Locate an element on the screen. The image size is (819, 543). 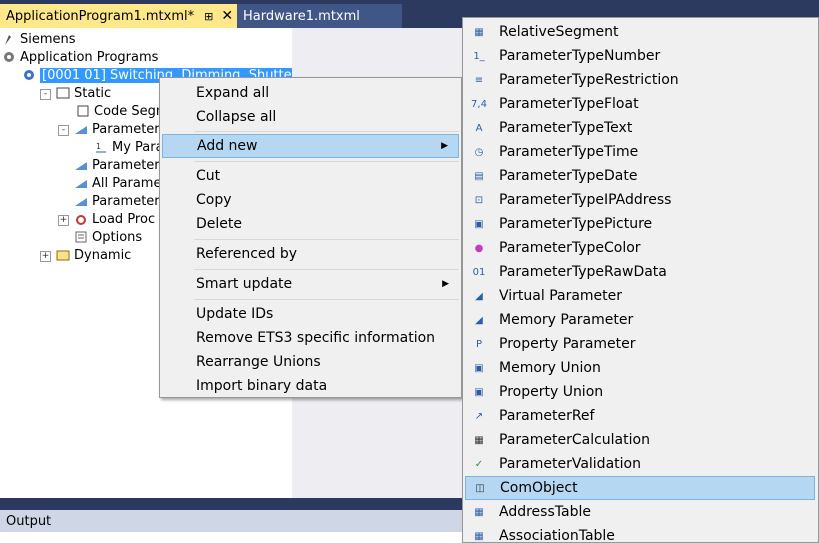
number-type-icon: 1 is located at coordinates (101, 147).